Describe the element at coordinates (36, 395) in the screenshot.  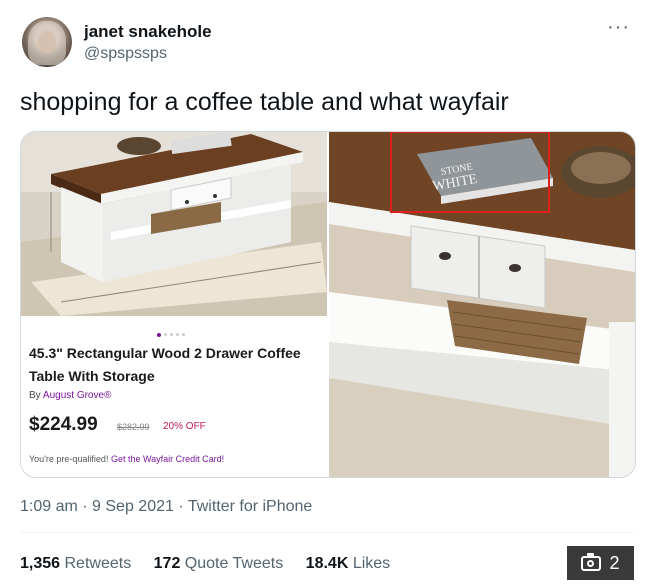
I see `brand-prefix: By` at that location.